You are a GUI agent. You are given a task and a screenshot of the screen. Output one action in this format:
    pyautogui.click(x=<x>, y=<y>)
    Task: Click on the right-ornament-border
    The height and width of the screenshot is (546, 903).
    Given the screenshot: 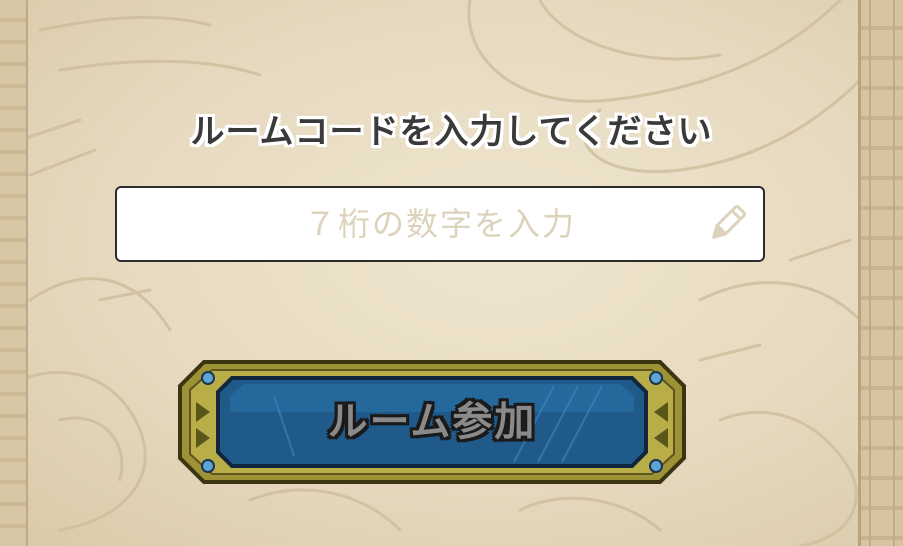 What is the action you would take?
    pyautogui.click(x=880, y=273)
    